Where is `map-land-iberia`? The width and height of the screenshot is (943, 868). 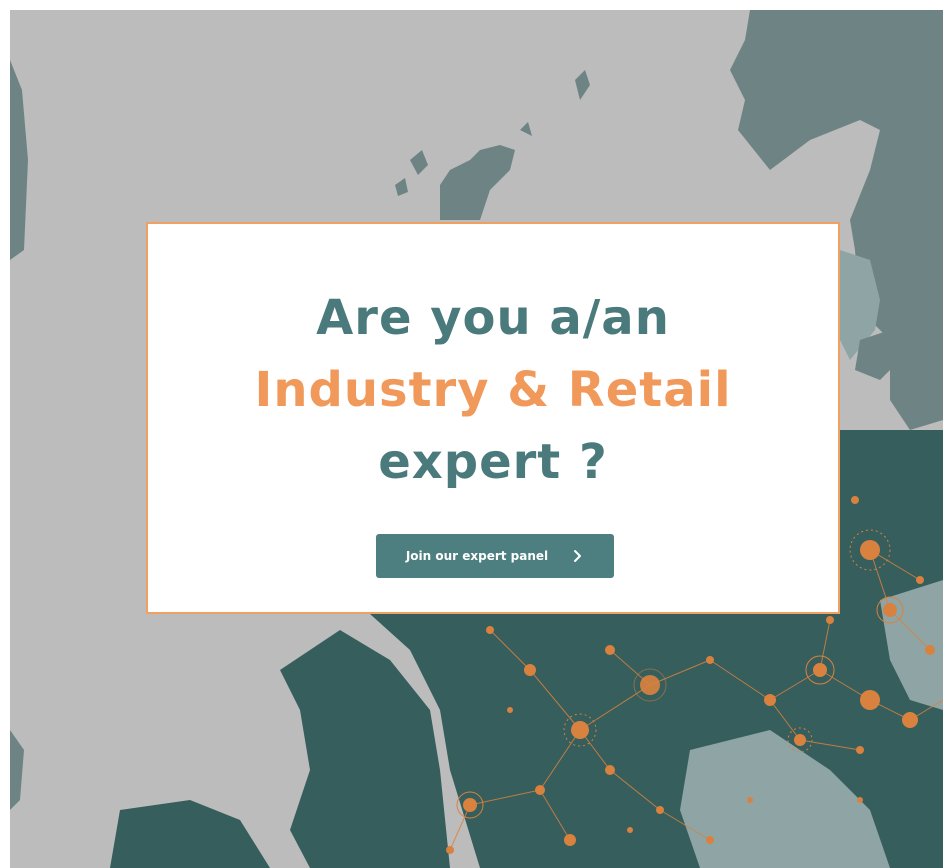 map-land-iberia is located at coordinates (190, 834).